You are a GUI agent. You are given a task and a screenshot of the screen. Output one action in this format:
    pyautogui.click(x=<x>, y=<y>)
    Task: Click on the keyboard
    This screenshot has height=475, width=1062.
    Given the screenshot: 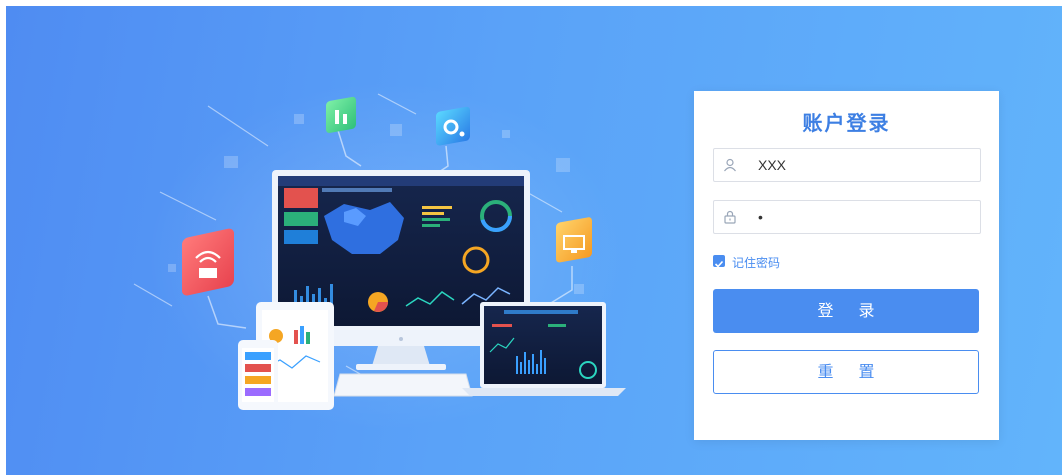 What is the action you would take?
    pyautogui.click(x=403, y=385)
    